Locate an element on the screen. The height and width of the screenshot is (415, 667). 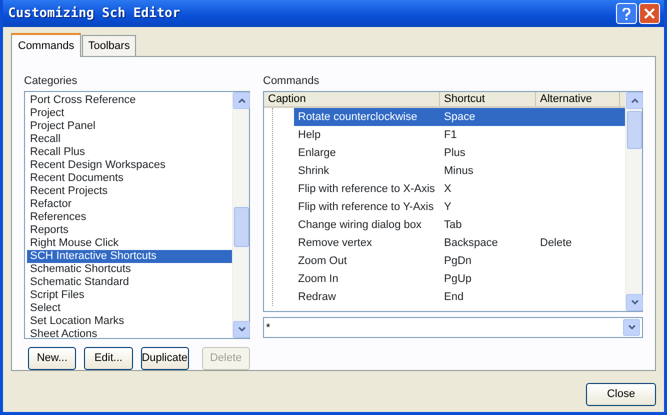
close-dialog-button: Close is located at coordinates (621, 394).